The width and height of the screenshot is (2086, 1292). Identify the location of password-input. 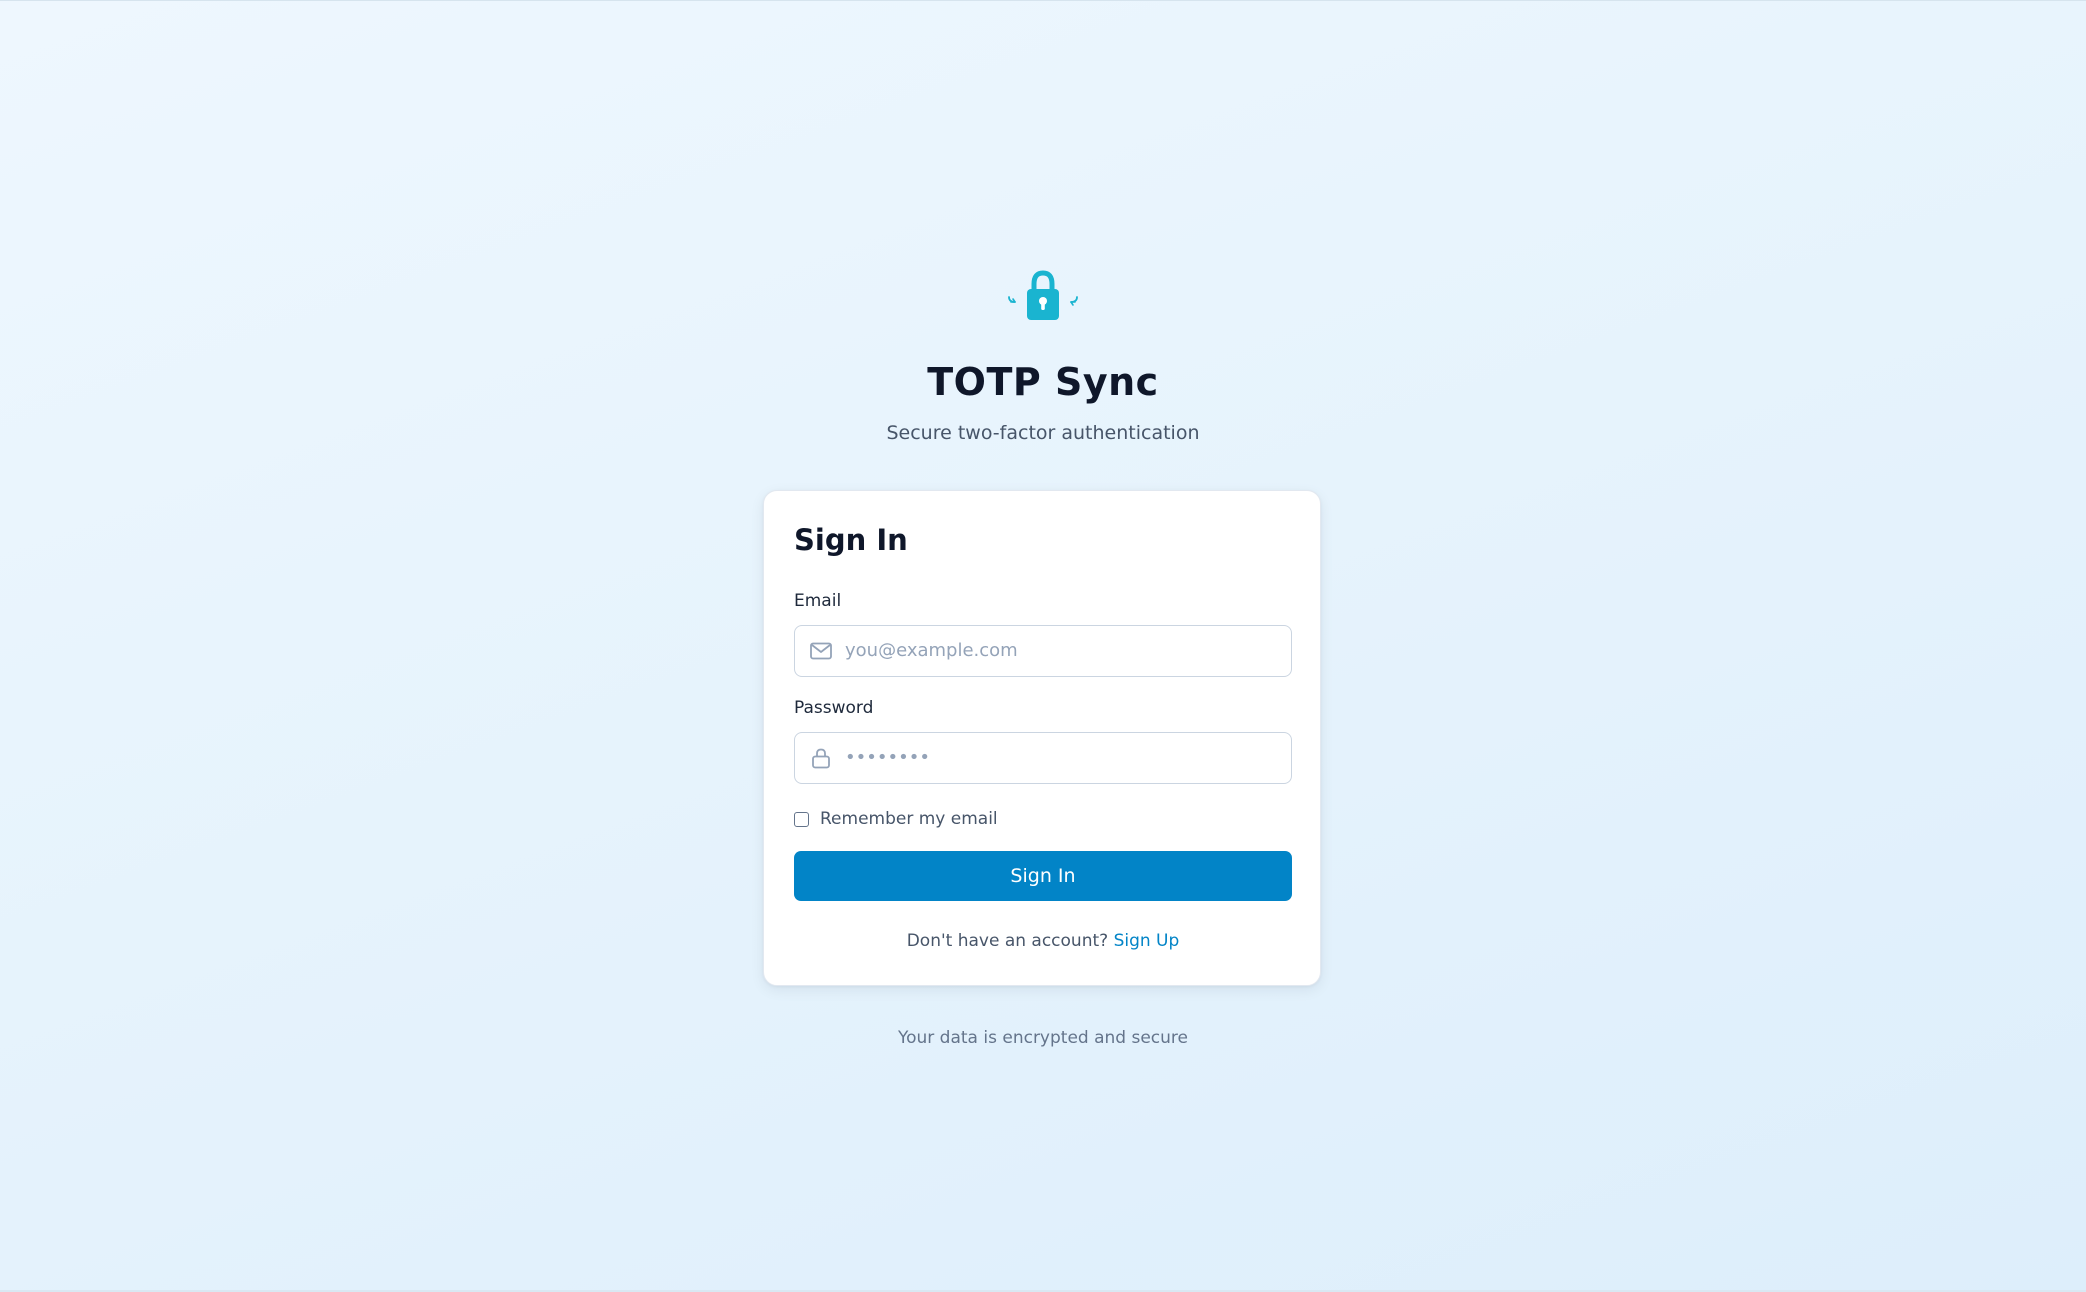
(1060, 757).